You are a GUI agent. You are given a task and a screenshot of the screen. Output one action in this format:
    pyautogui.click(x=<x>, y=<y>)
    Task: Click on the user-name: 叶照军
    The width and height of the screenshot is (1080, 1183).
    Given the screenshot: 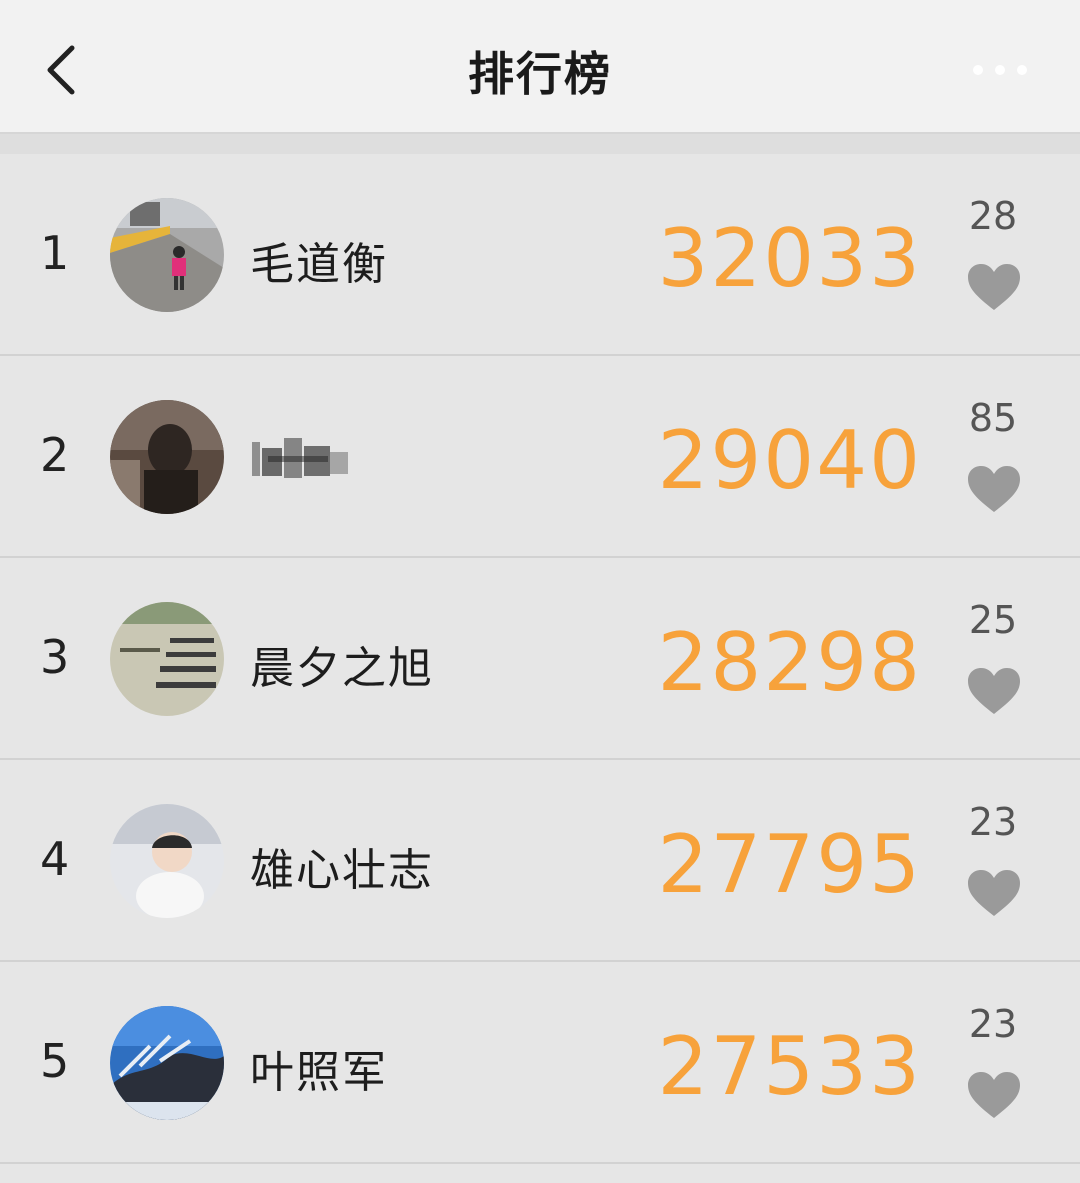 What is the action you would take?
    pyautogui.click(x=319, y=1072)
    